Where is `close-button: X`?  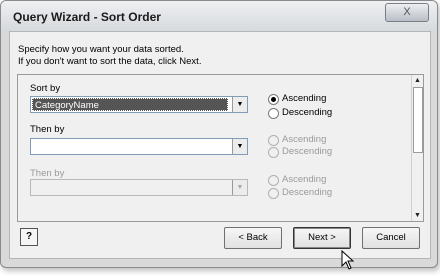 close-button: X is located at coordinates (407, 12).